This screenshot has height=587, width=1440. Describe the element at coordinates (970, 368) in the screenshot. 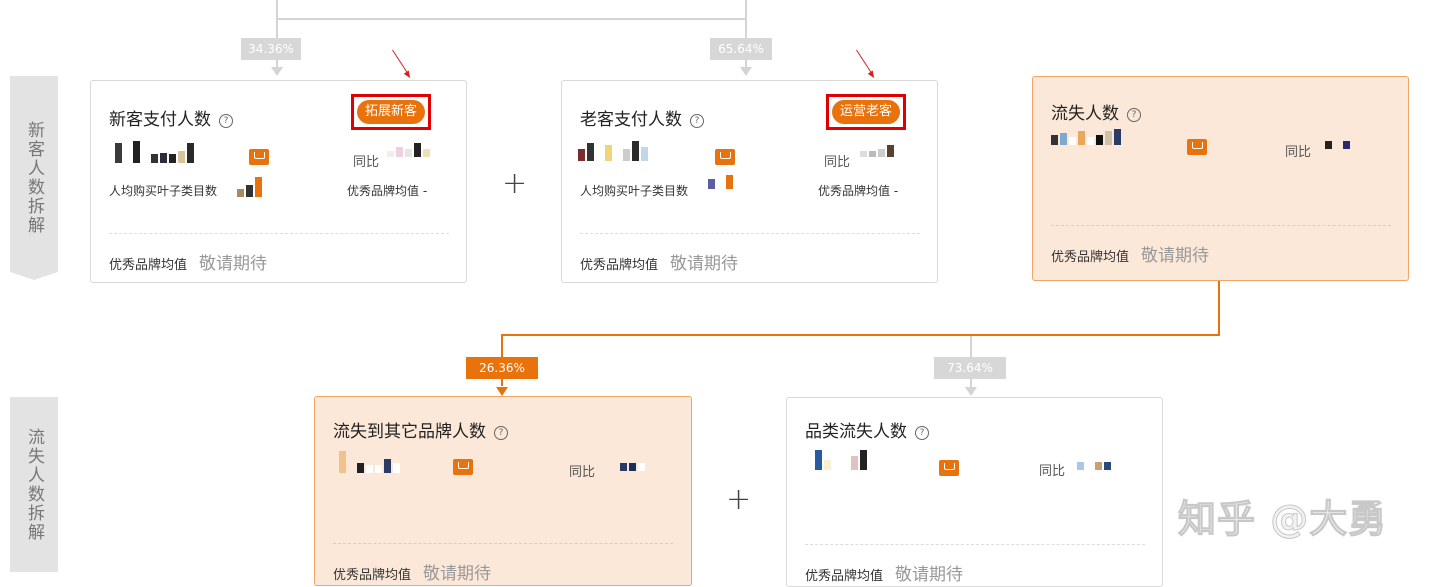

I see `percentage-tag-category: 73.64%` at that location.